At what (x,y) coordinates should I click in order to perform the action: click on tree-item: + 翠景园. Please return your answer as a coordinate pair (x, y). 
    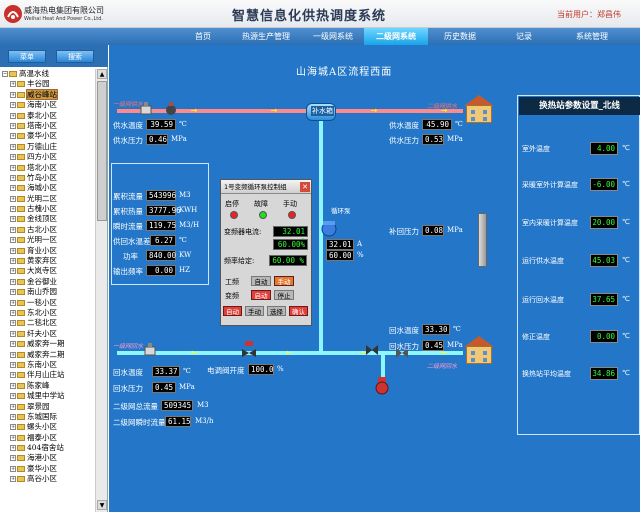
    Looking at the image, I should click on (47, 407).